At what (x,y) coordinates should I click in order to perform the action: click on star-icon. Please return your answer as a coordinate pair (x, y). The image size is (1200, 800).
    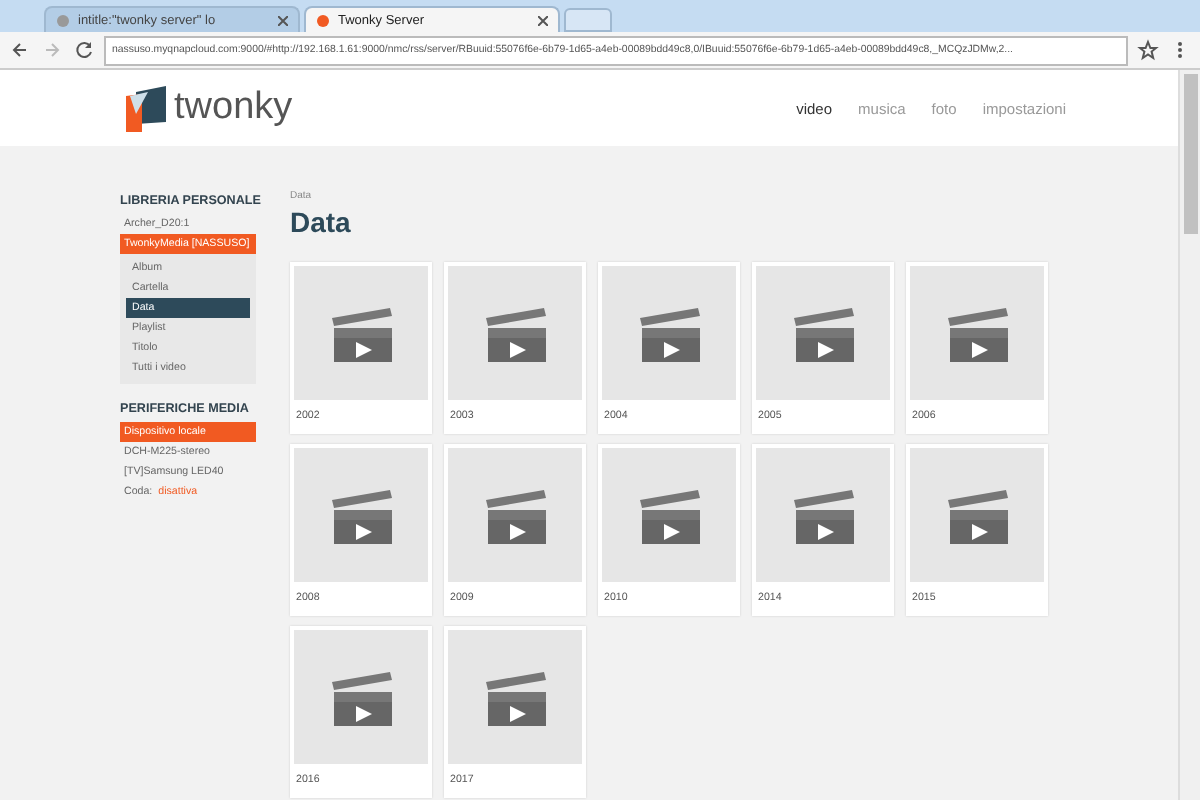
    Looking at the image, I should click on (1148, 50).